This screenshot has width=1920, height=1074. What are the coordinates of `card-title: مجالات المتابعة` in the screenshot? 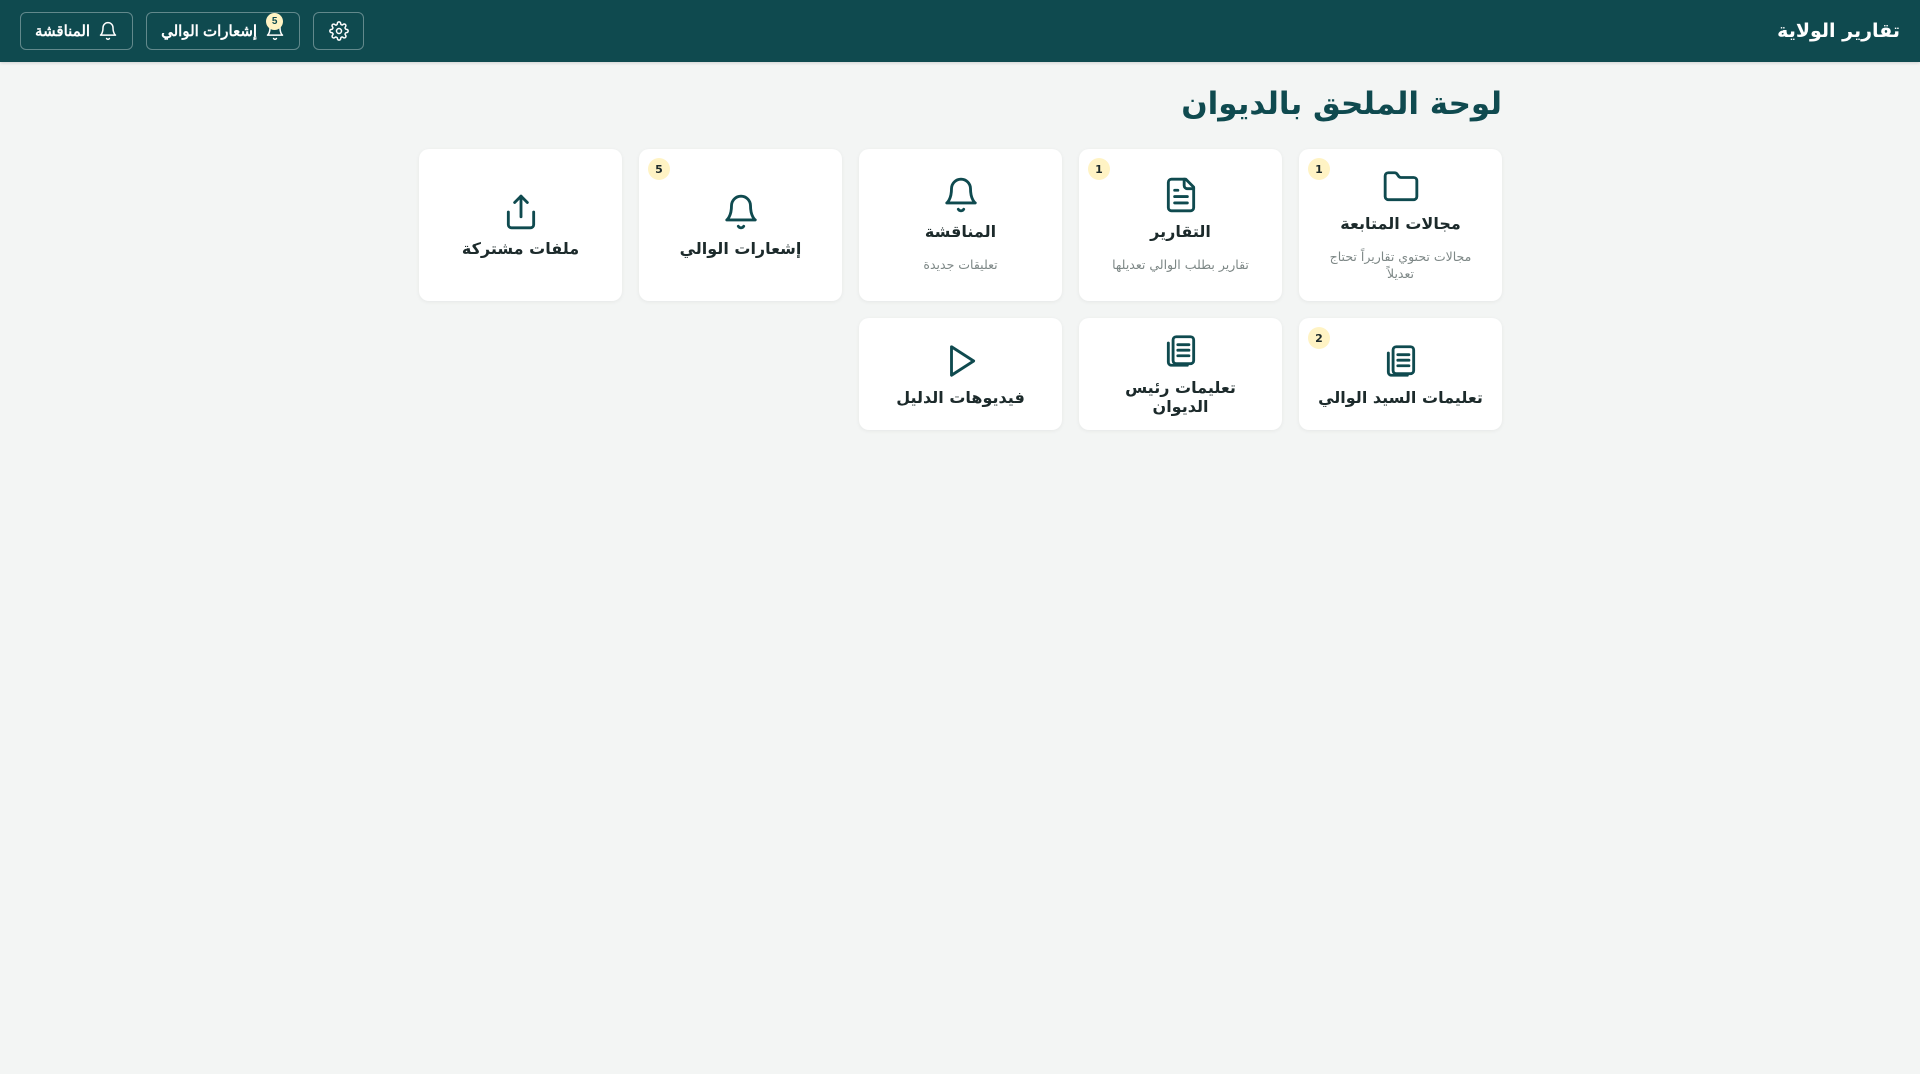 It's located at (1400, 223).